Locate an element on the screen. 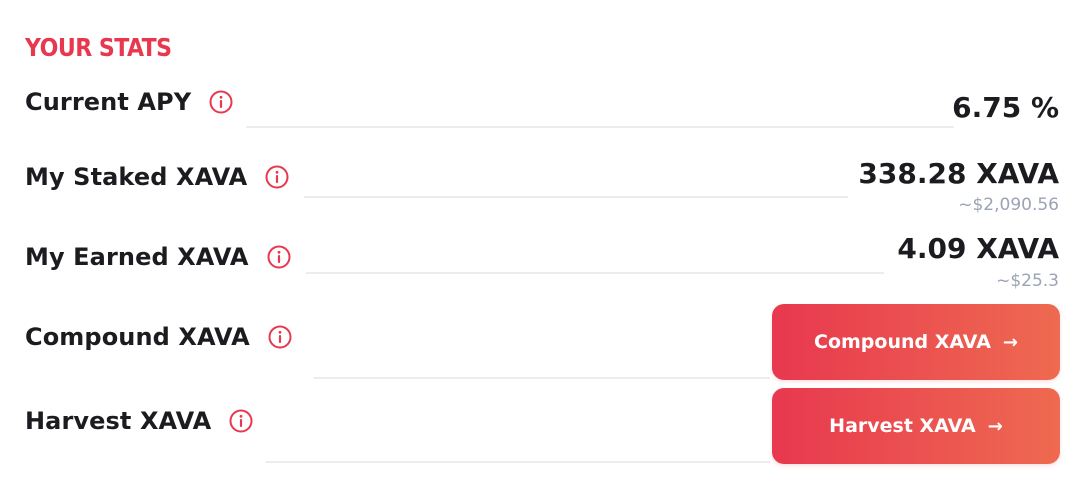 The width and height of the screenshot is (1084, 490). current-apy-value: 6.75 % is located at coordinates (1005, 107).